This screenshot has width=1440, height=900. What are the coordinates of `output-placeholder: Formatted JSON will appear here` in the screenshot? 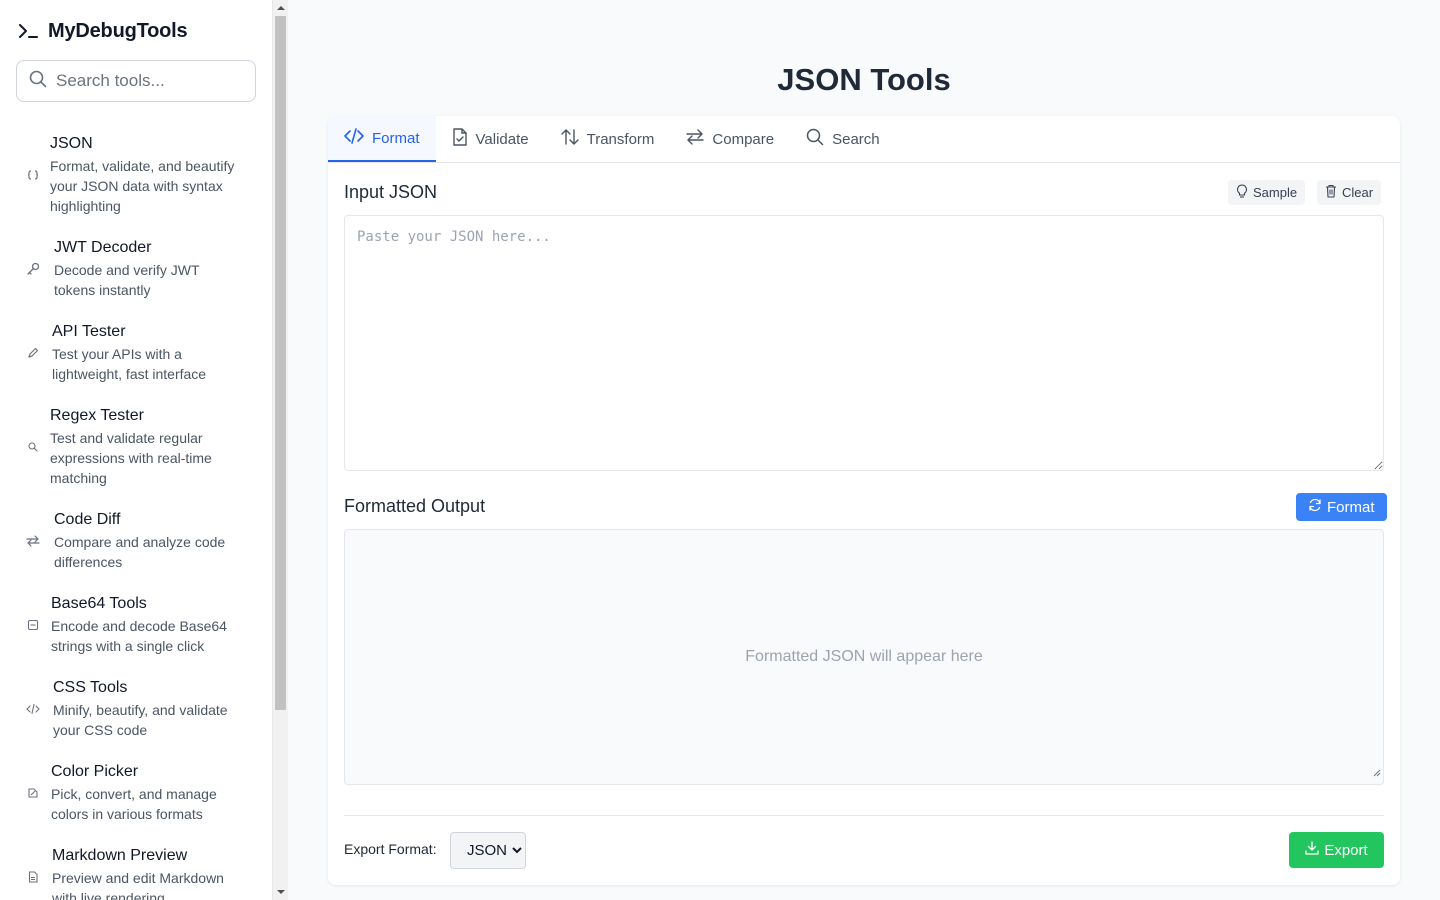 It's located at (864, 656).